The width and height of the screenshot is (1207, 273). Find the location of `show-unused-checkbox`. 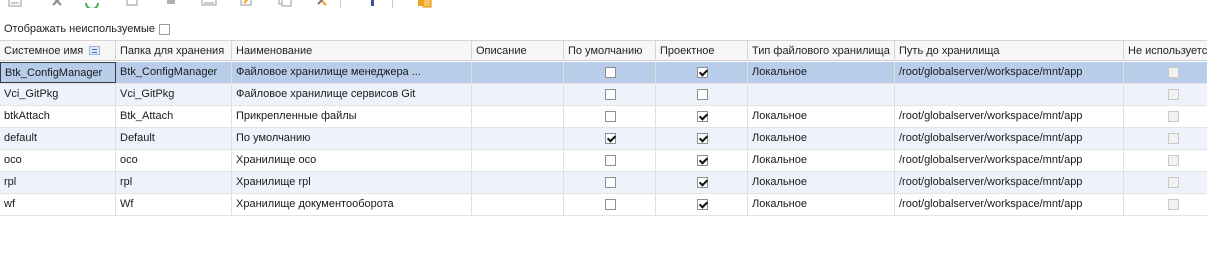

show-unused-checkbox is located at coordinates (165, 29).